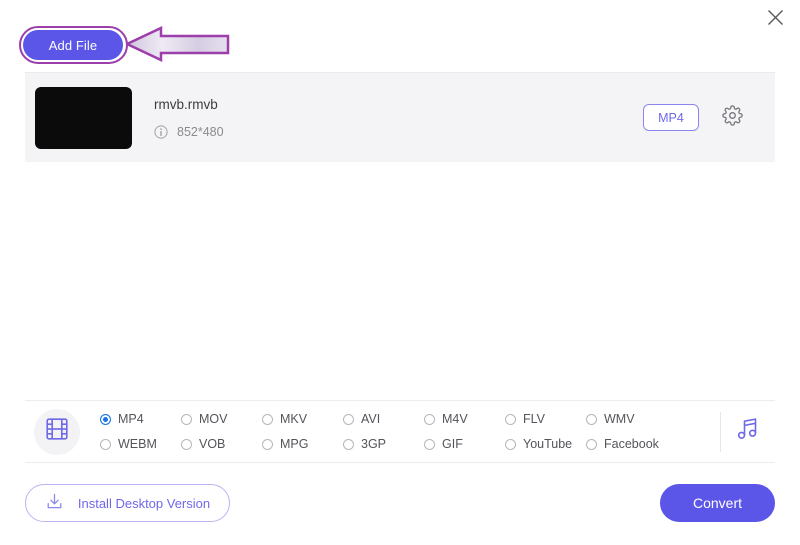  What do you see at coordinates (161, 132) in the screenshot?
I see `info-icon` at bounding box center [161, 132].